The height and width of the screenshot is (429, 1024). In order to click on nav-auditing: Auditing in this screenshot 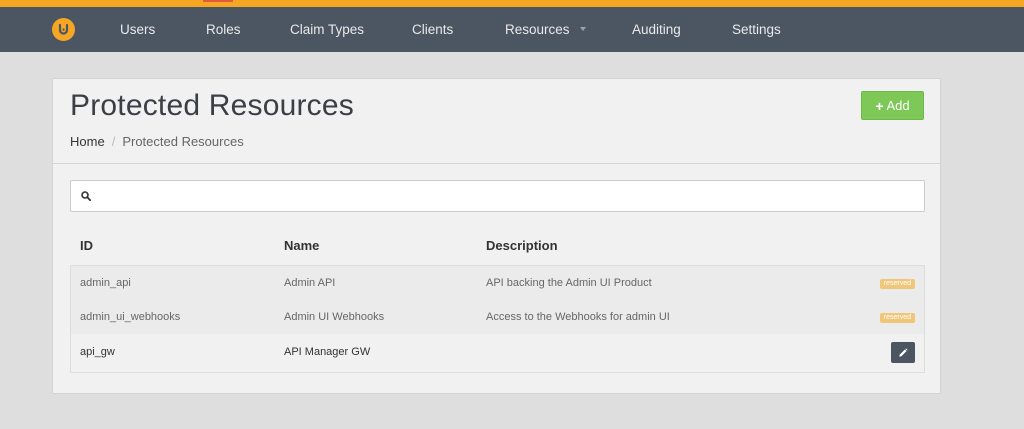, I will do `click(656, 29)`.